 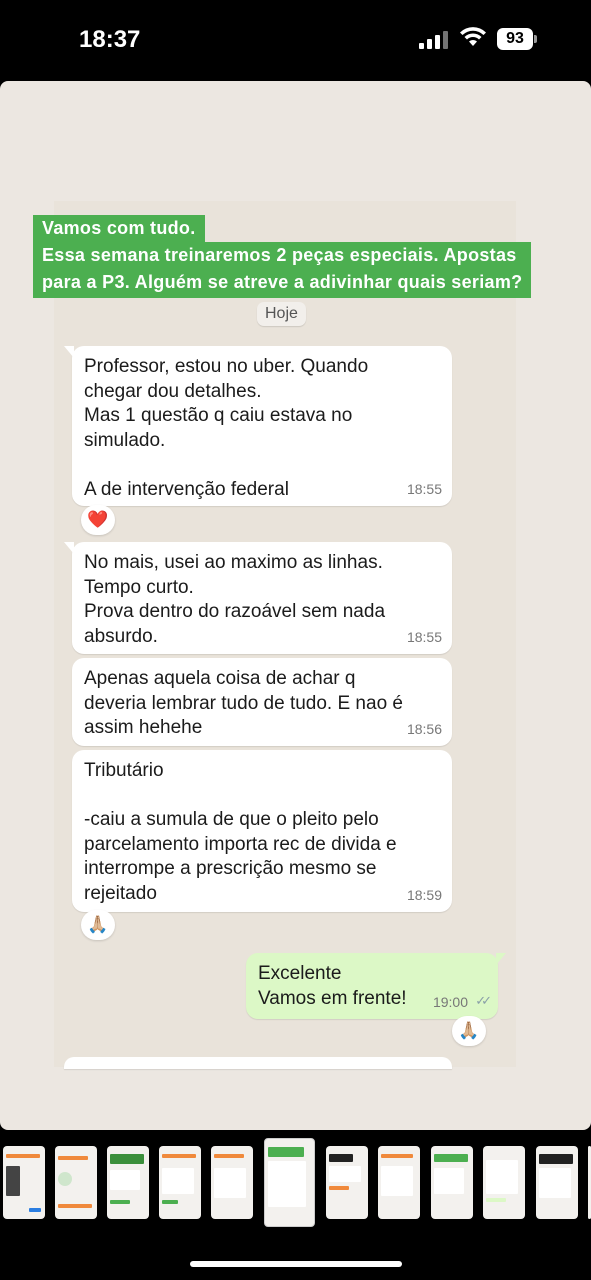 What do you see at coordinates (98, 520) in the screenshot?
I see `reaction-heart: ❤️` at bounding box center [98, 520].